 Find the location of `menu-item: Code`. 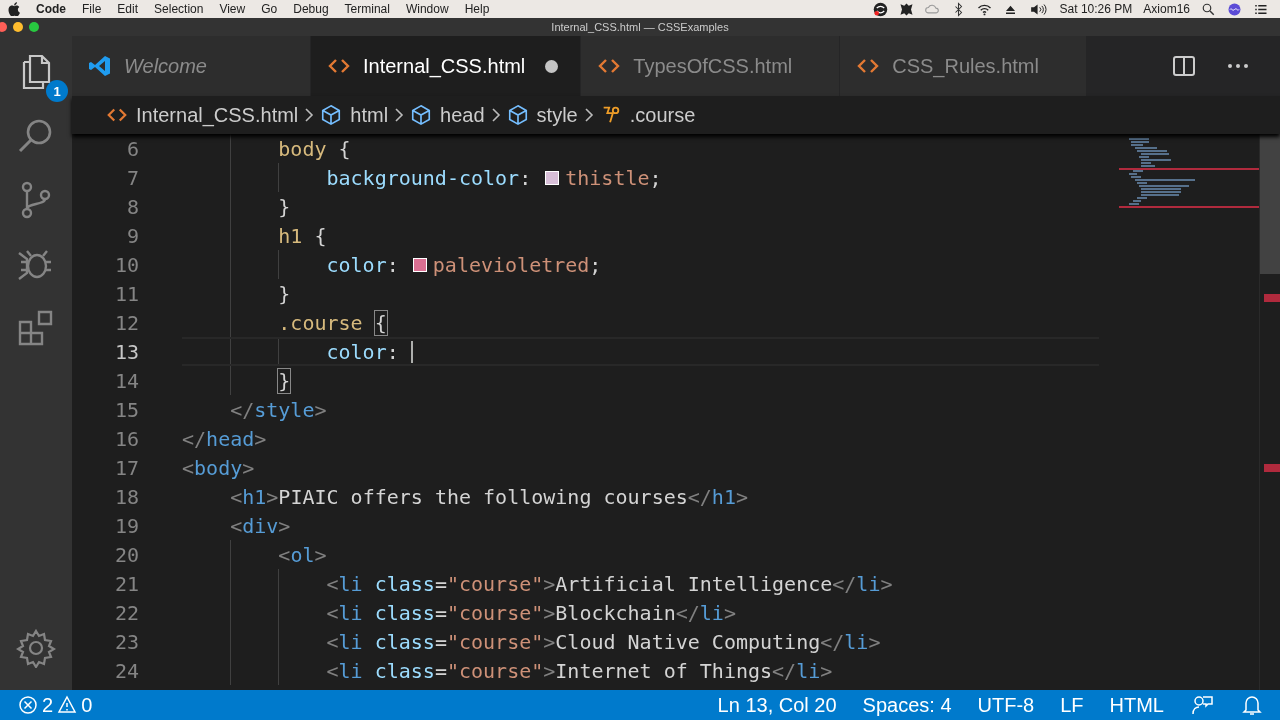

menu-item: Code is located at coordinates (51, 9).